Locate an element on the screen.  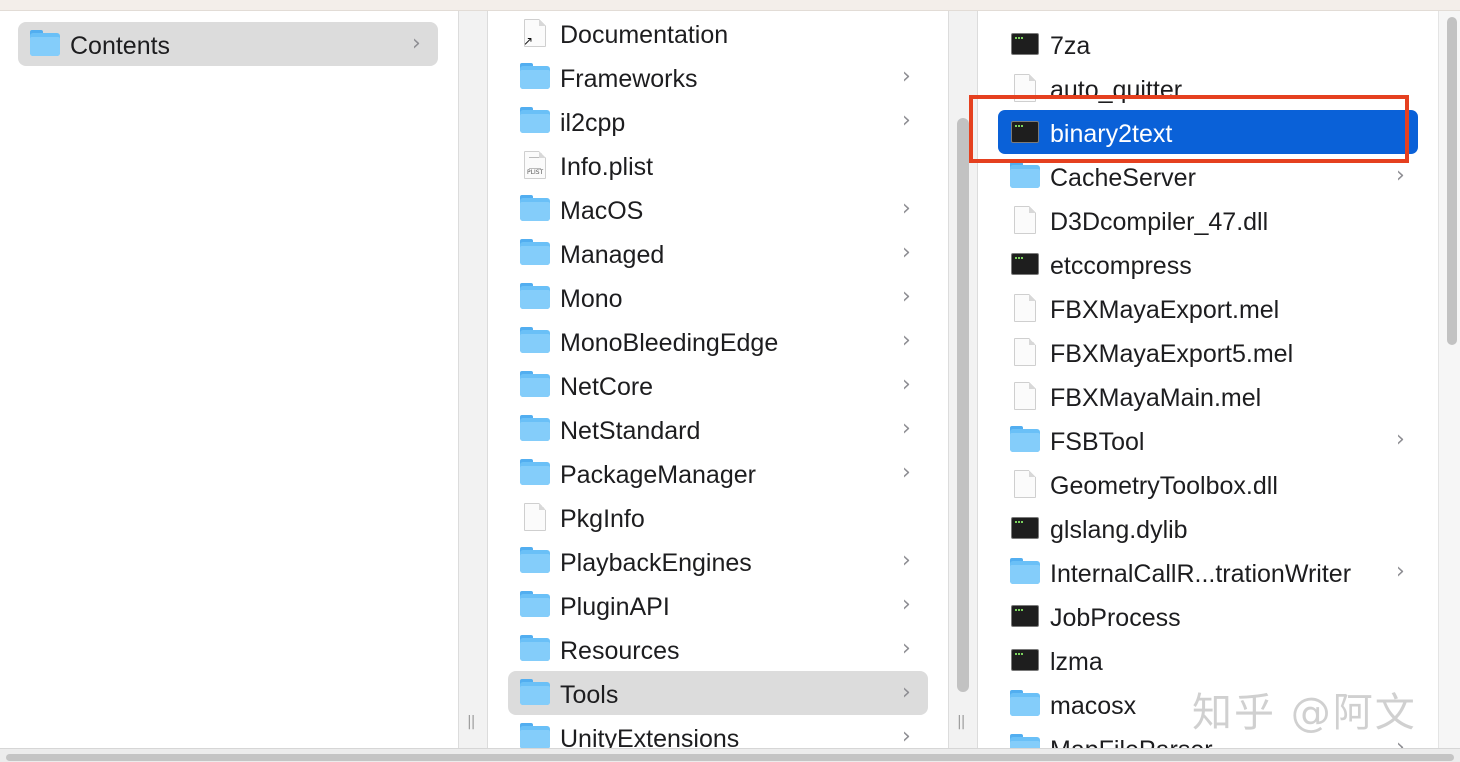
item-label: Managed is located at coordinates (612, 255).